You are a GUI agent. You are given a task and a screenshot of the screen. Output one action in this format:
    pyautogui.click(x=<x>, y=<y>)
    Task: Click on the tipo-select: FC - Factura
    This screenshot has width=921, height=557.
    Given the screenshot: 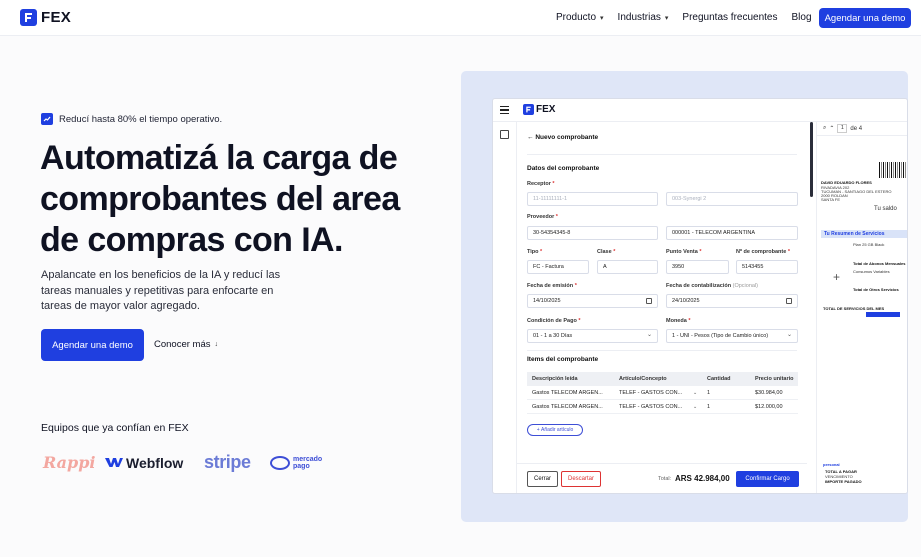 What is the action you would take?
    pyautogui.click(x=558, y=267)
    